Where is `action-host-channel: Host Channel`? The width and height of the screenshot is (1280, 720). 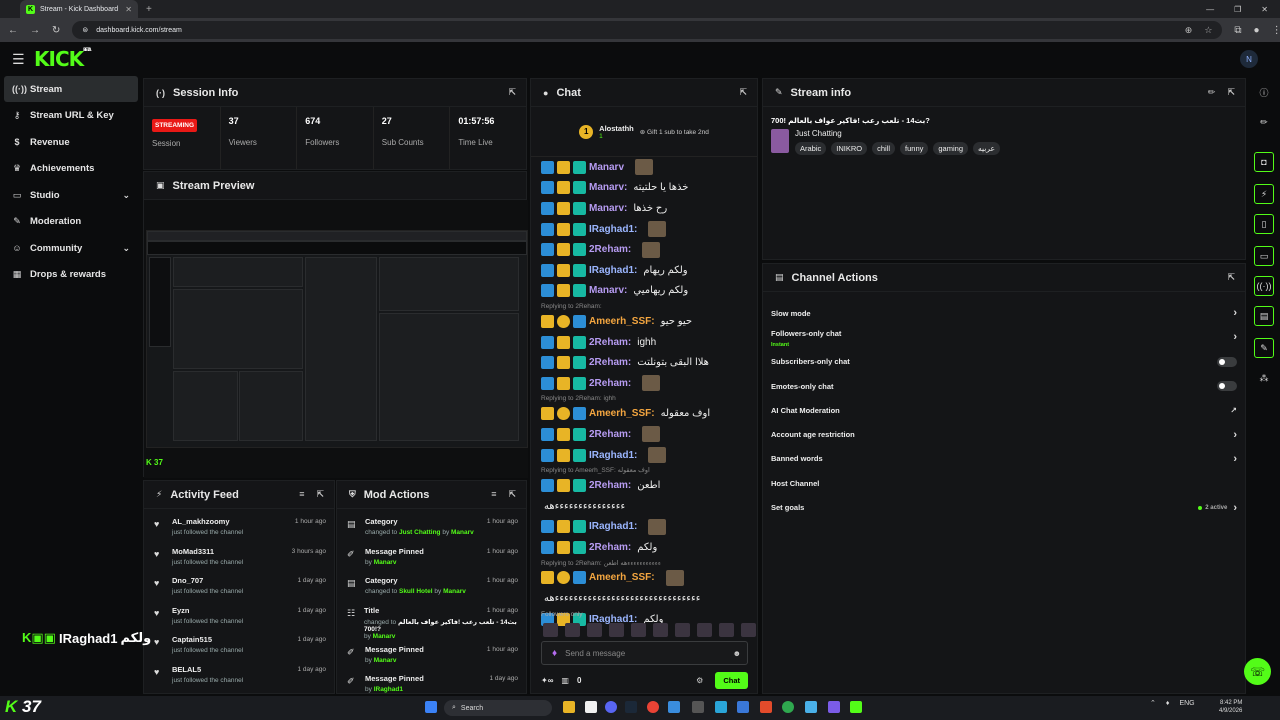 action-host-channel: Host Channel is located at coordinates (1004, 483).